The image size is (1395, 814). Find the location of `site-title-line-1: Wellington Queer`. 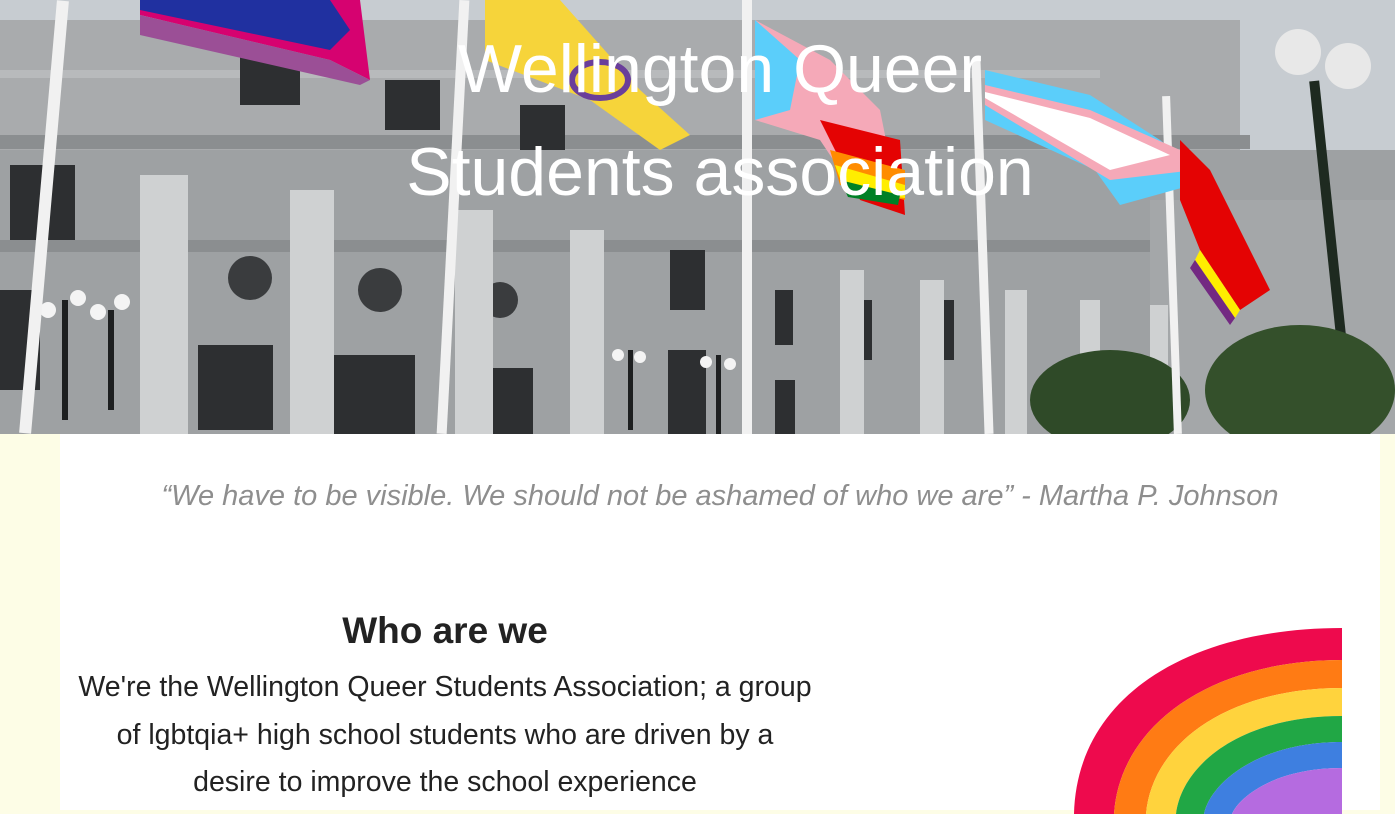

site-title-line-1: Wellington Queer is located at coordinates (720, 69).